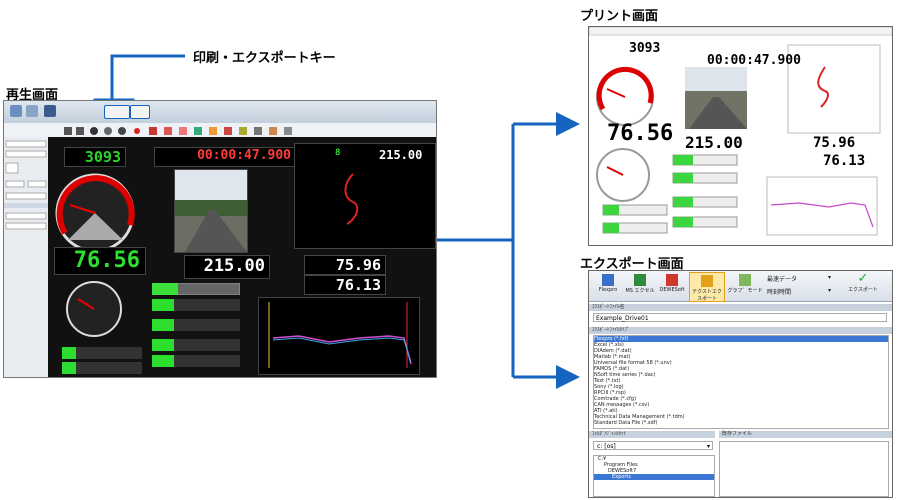 The image size is (900, 500). What do you see at coordinates (606, 446) in the screenshot?
I see `drive-value: c: [os]` at bounding box center [606, 446].